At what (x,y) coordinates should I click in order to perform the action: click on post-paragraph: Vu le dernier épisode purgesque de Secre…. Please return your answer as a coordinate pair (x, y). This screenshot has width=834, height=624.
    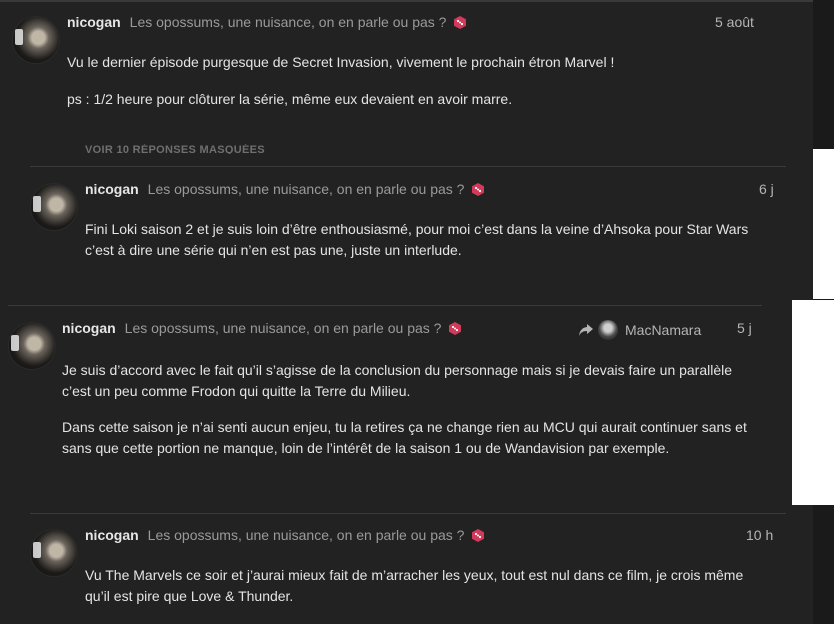
    Looking at the image, I should click on (341, 62).